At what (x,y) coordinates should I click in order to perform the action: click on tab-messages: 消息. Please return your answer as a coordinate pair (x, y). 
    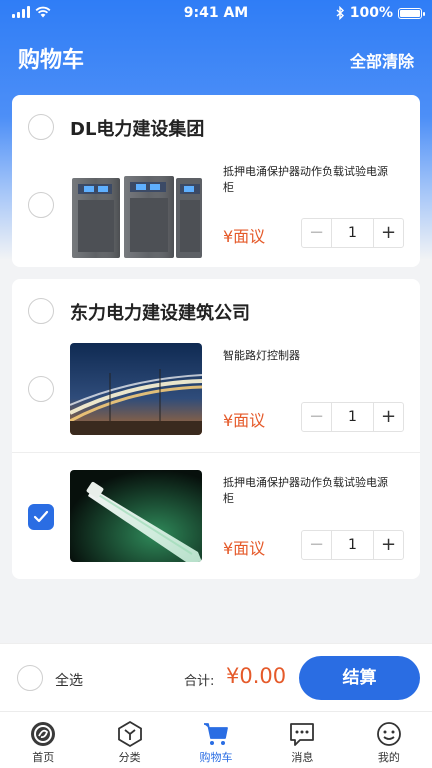
    Looking at the image, I should click on (302, 740).